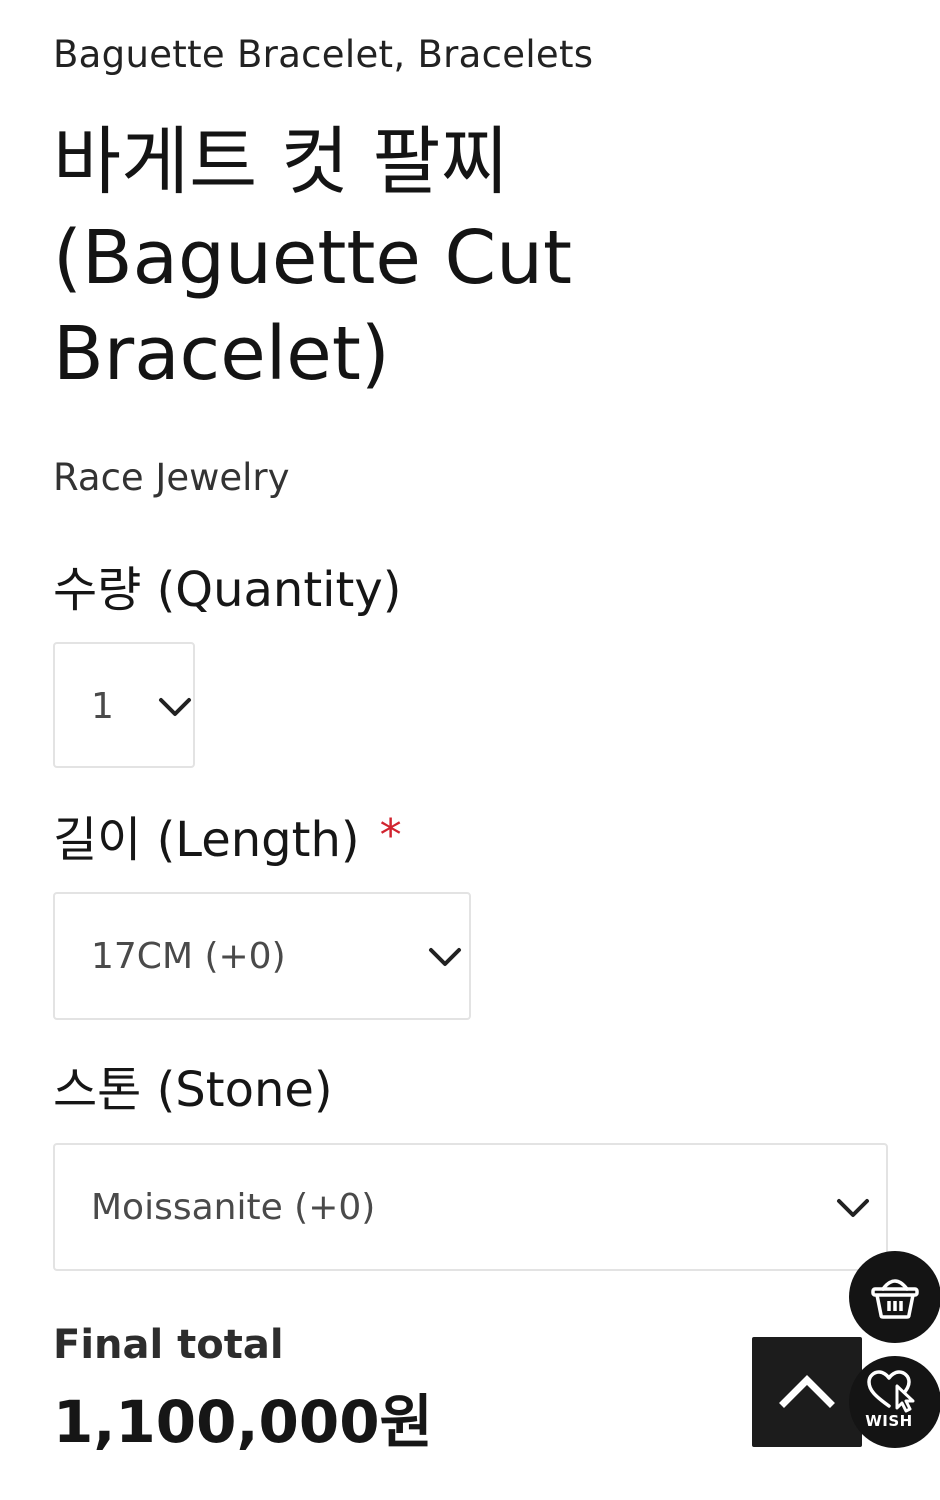 The width and height of the screenshot is (940, 1500). I want to click on page-title: 바게트 컷 팔찌 (Baguette Cut Bracelet), so click(373, 258).